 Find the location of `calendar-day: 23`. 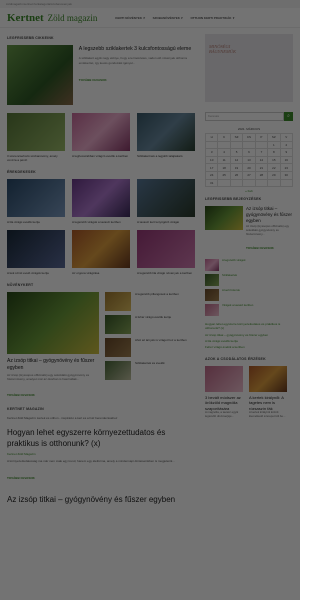

calendar-day: 23 is located at coordinates (286, 167).